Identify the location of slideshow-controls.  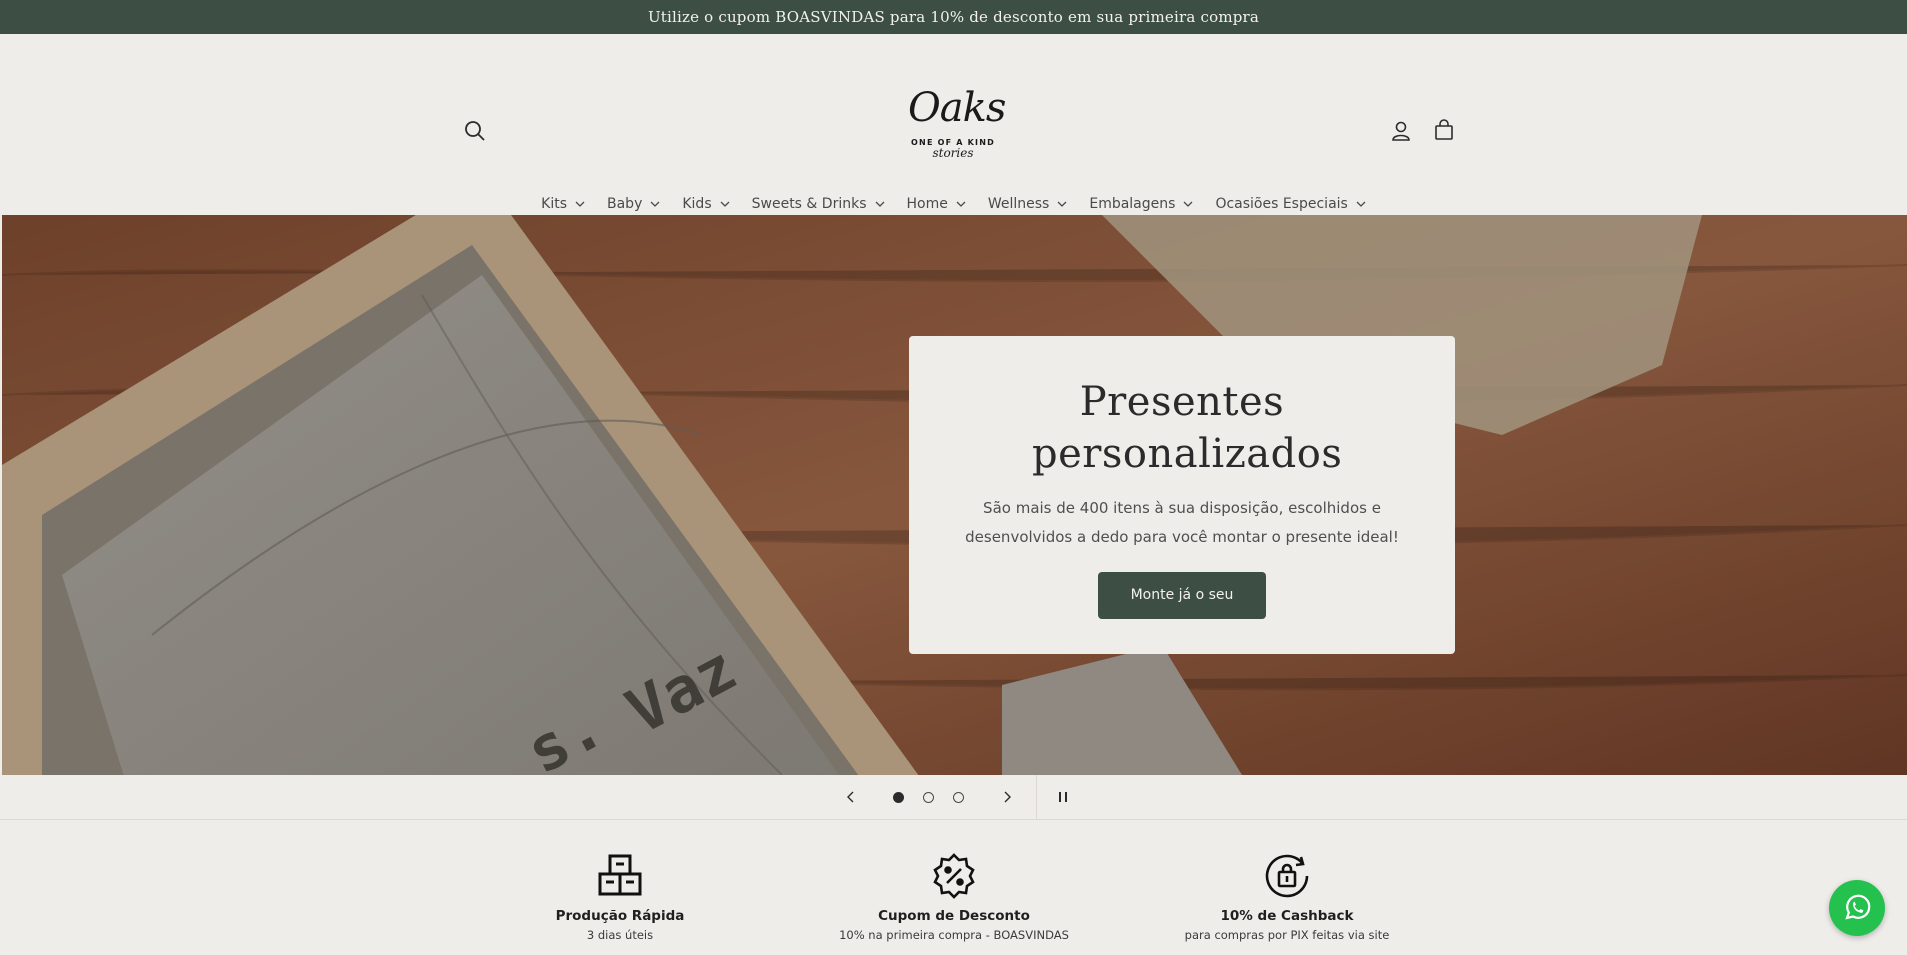
(953, 797).